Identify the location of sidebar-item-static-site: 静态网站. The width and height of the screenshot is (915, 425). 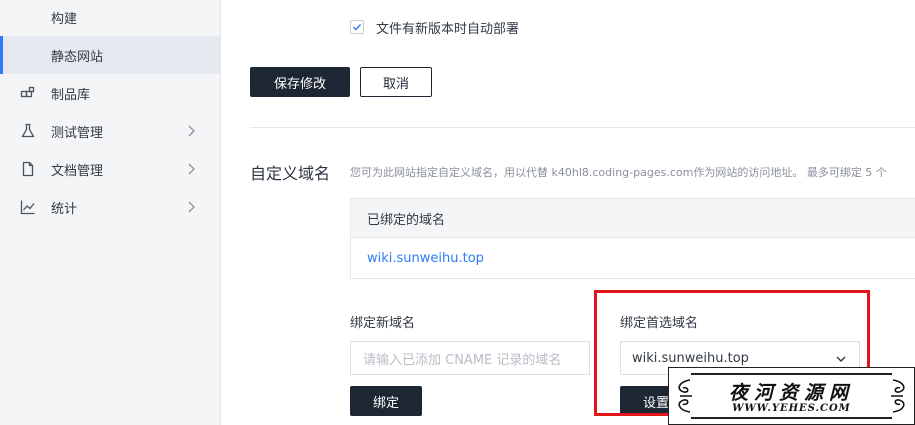
(110, 55).